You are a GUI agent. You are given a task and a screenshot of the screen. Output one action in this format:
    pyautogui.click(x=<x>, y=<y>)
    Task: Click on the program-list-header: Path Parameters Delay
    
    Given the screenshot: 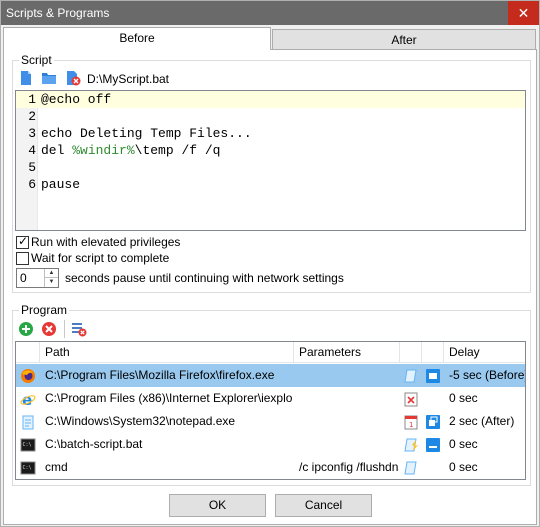 What is the action you would take?
    pyautogui.click(x=270, y=352)
    